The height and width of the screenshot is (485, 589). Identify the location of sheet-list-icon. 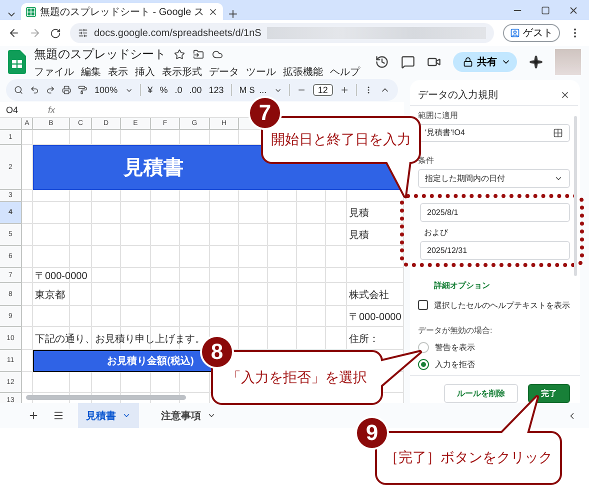
(58, 415).